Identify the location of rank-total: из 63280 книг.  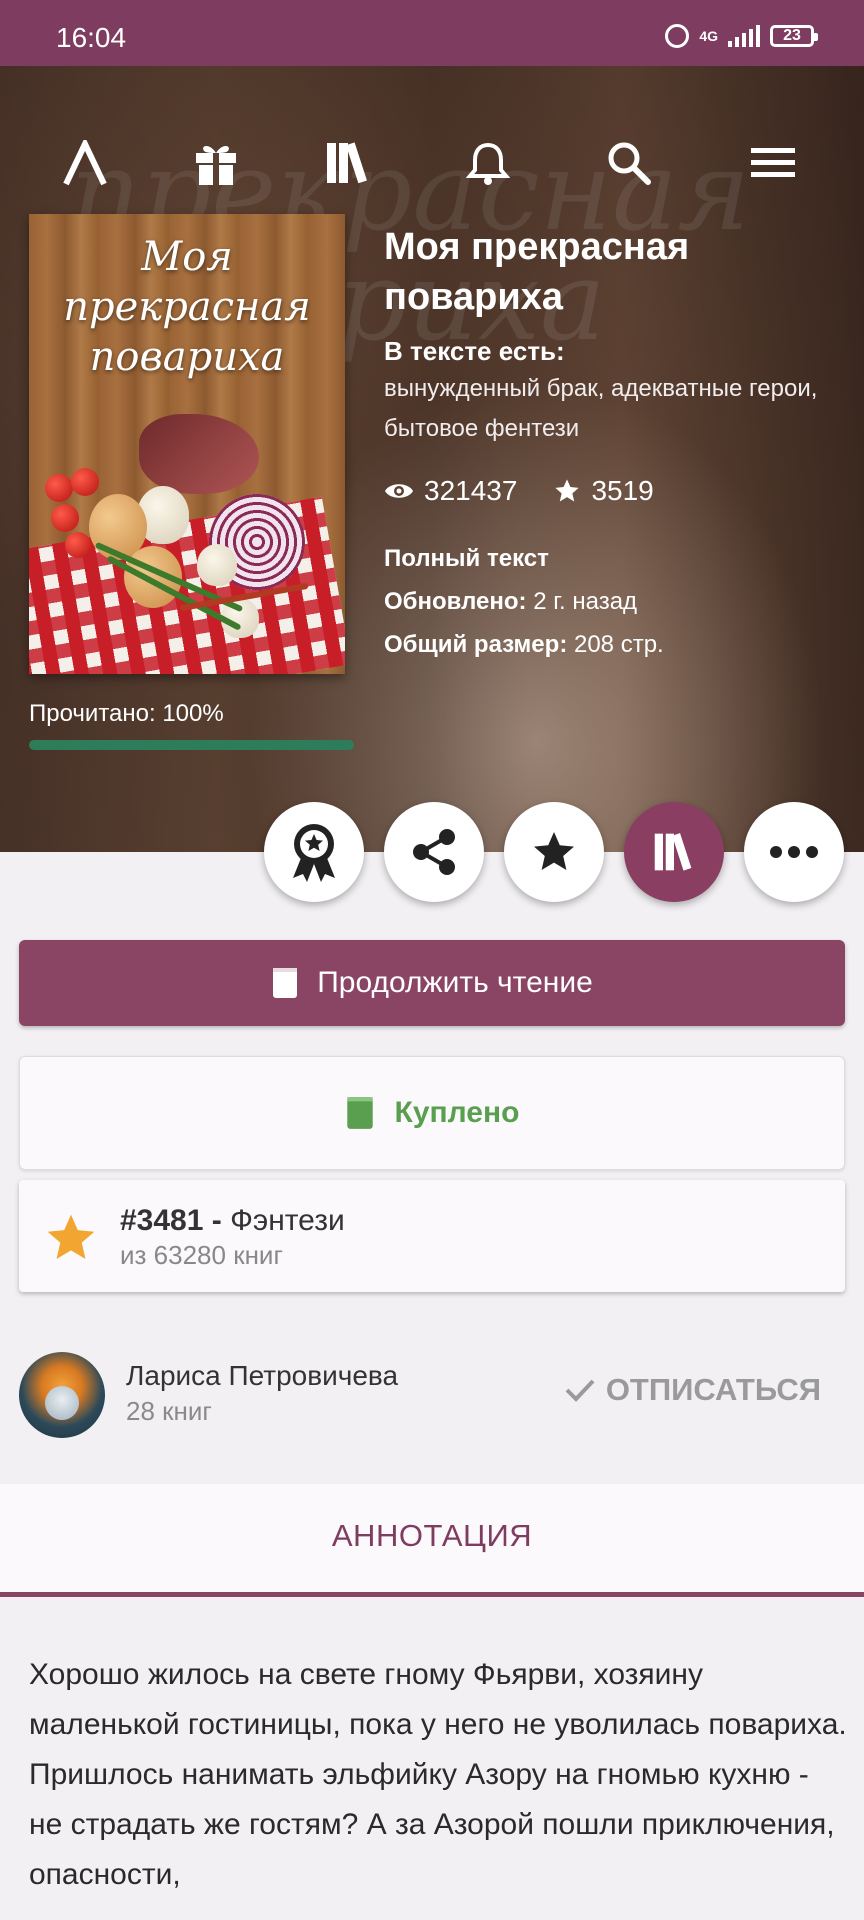
(201, 1255).